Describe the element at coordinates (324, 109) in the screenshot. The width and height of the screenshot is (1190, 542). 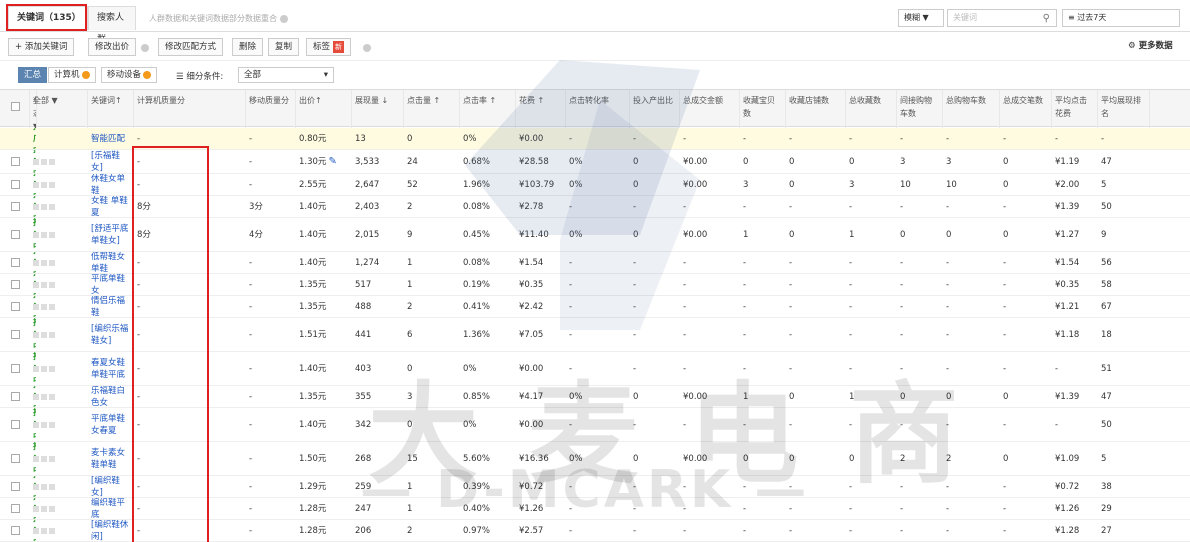
I see `column-header: 出价↑` at that location.